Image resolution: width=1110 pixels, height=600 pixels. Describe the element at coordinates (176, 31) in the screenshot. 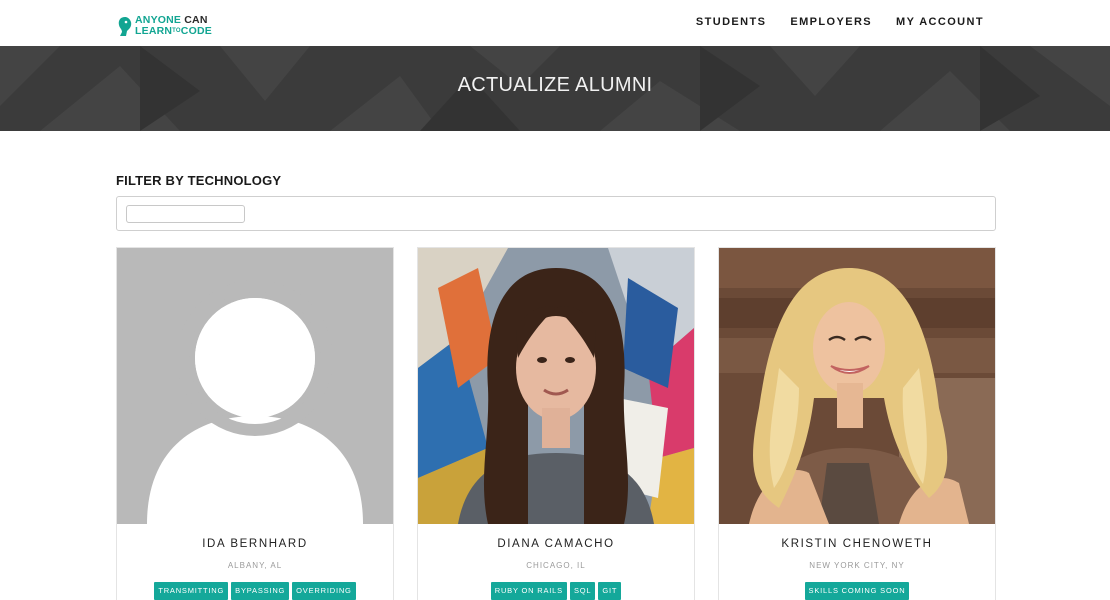

I see `logo-word-to: TO` at that location.